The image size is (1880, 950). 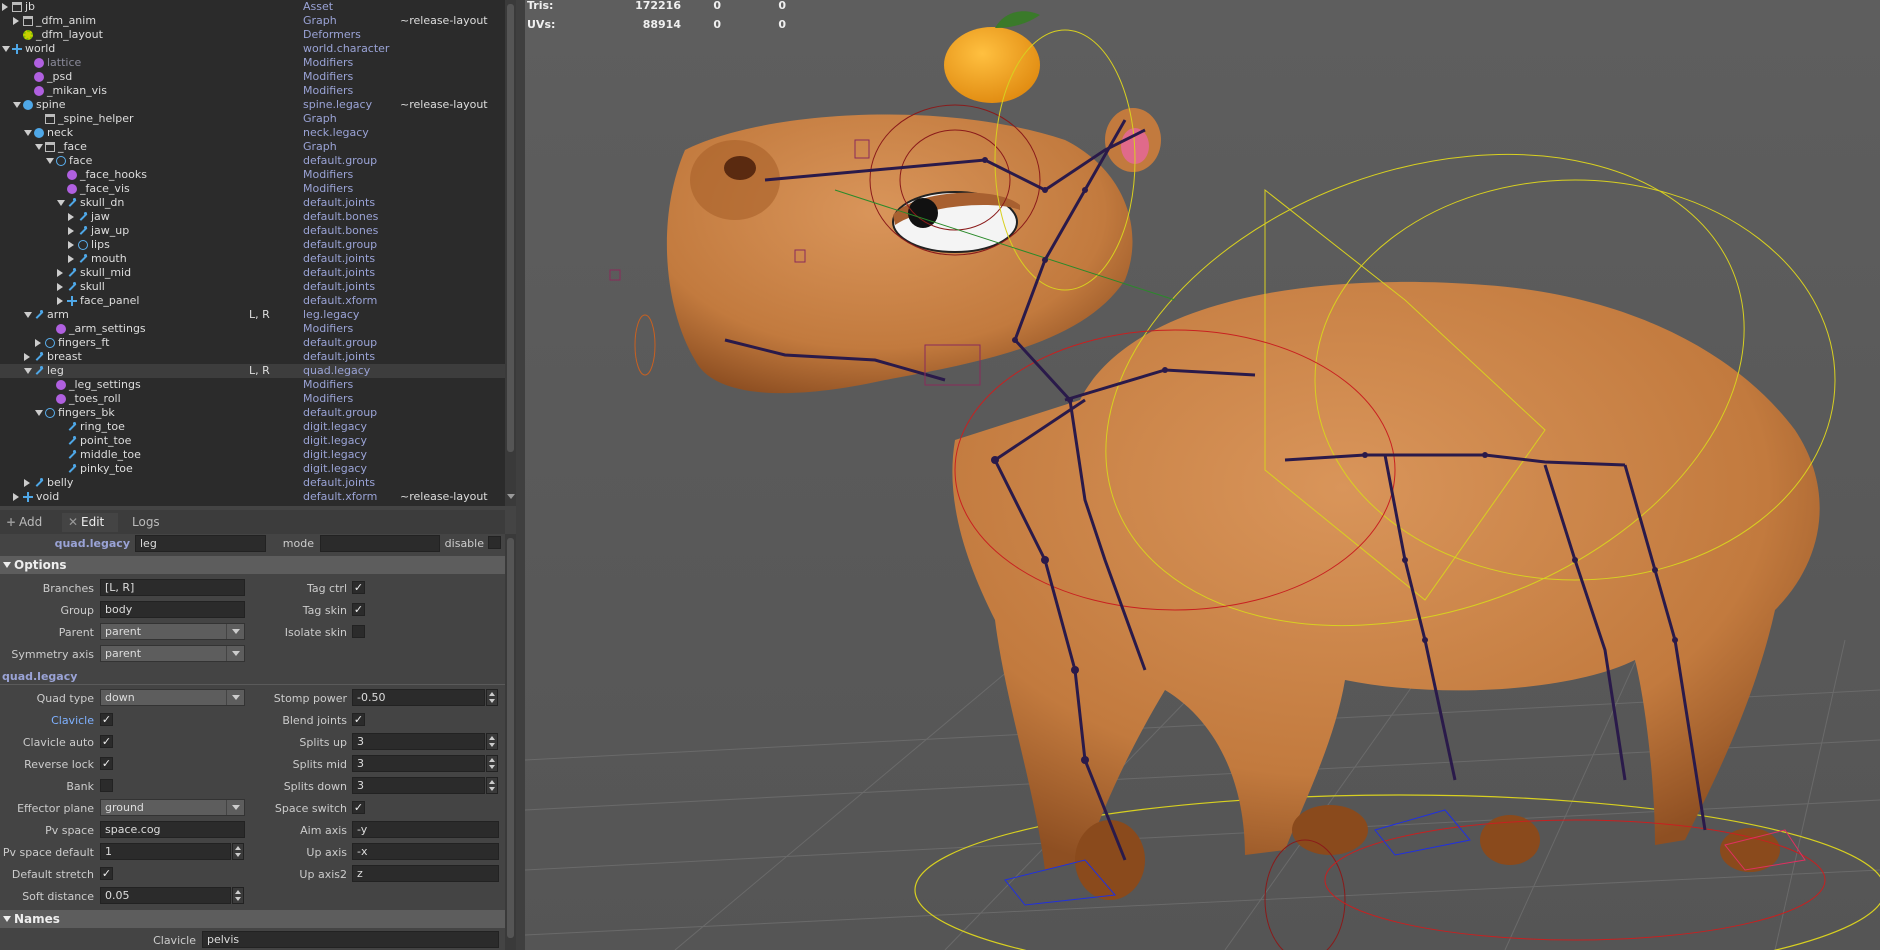 What do you see at coordinates (252, 469) in the screenshot?
I see `outliner-row: pinky_toe digit.legacy` at bounding box center [252, 469].